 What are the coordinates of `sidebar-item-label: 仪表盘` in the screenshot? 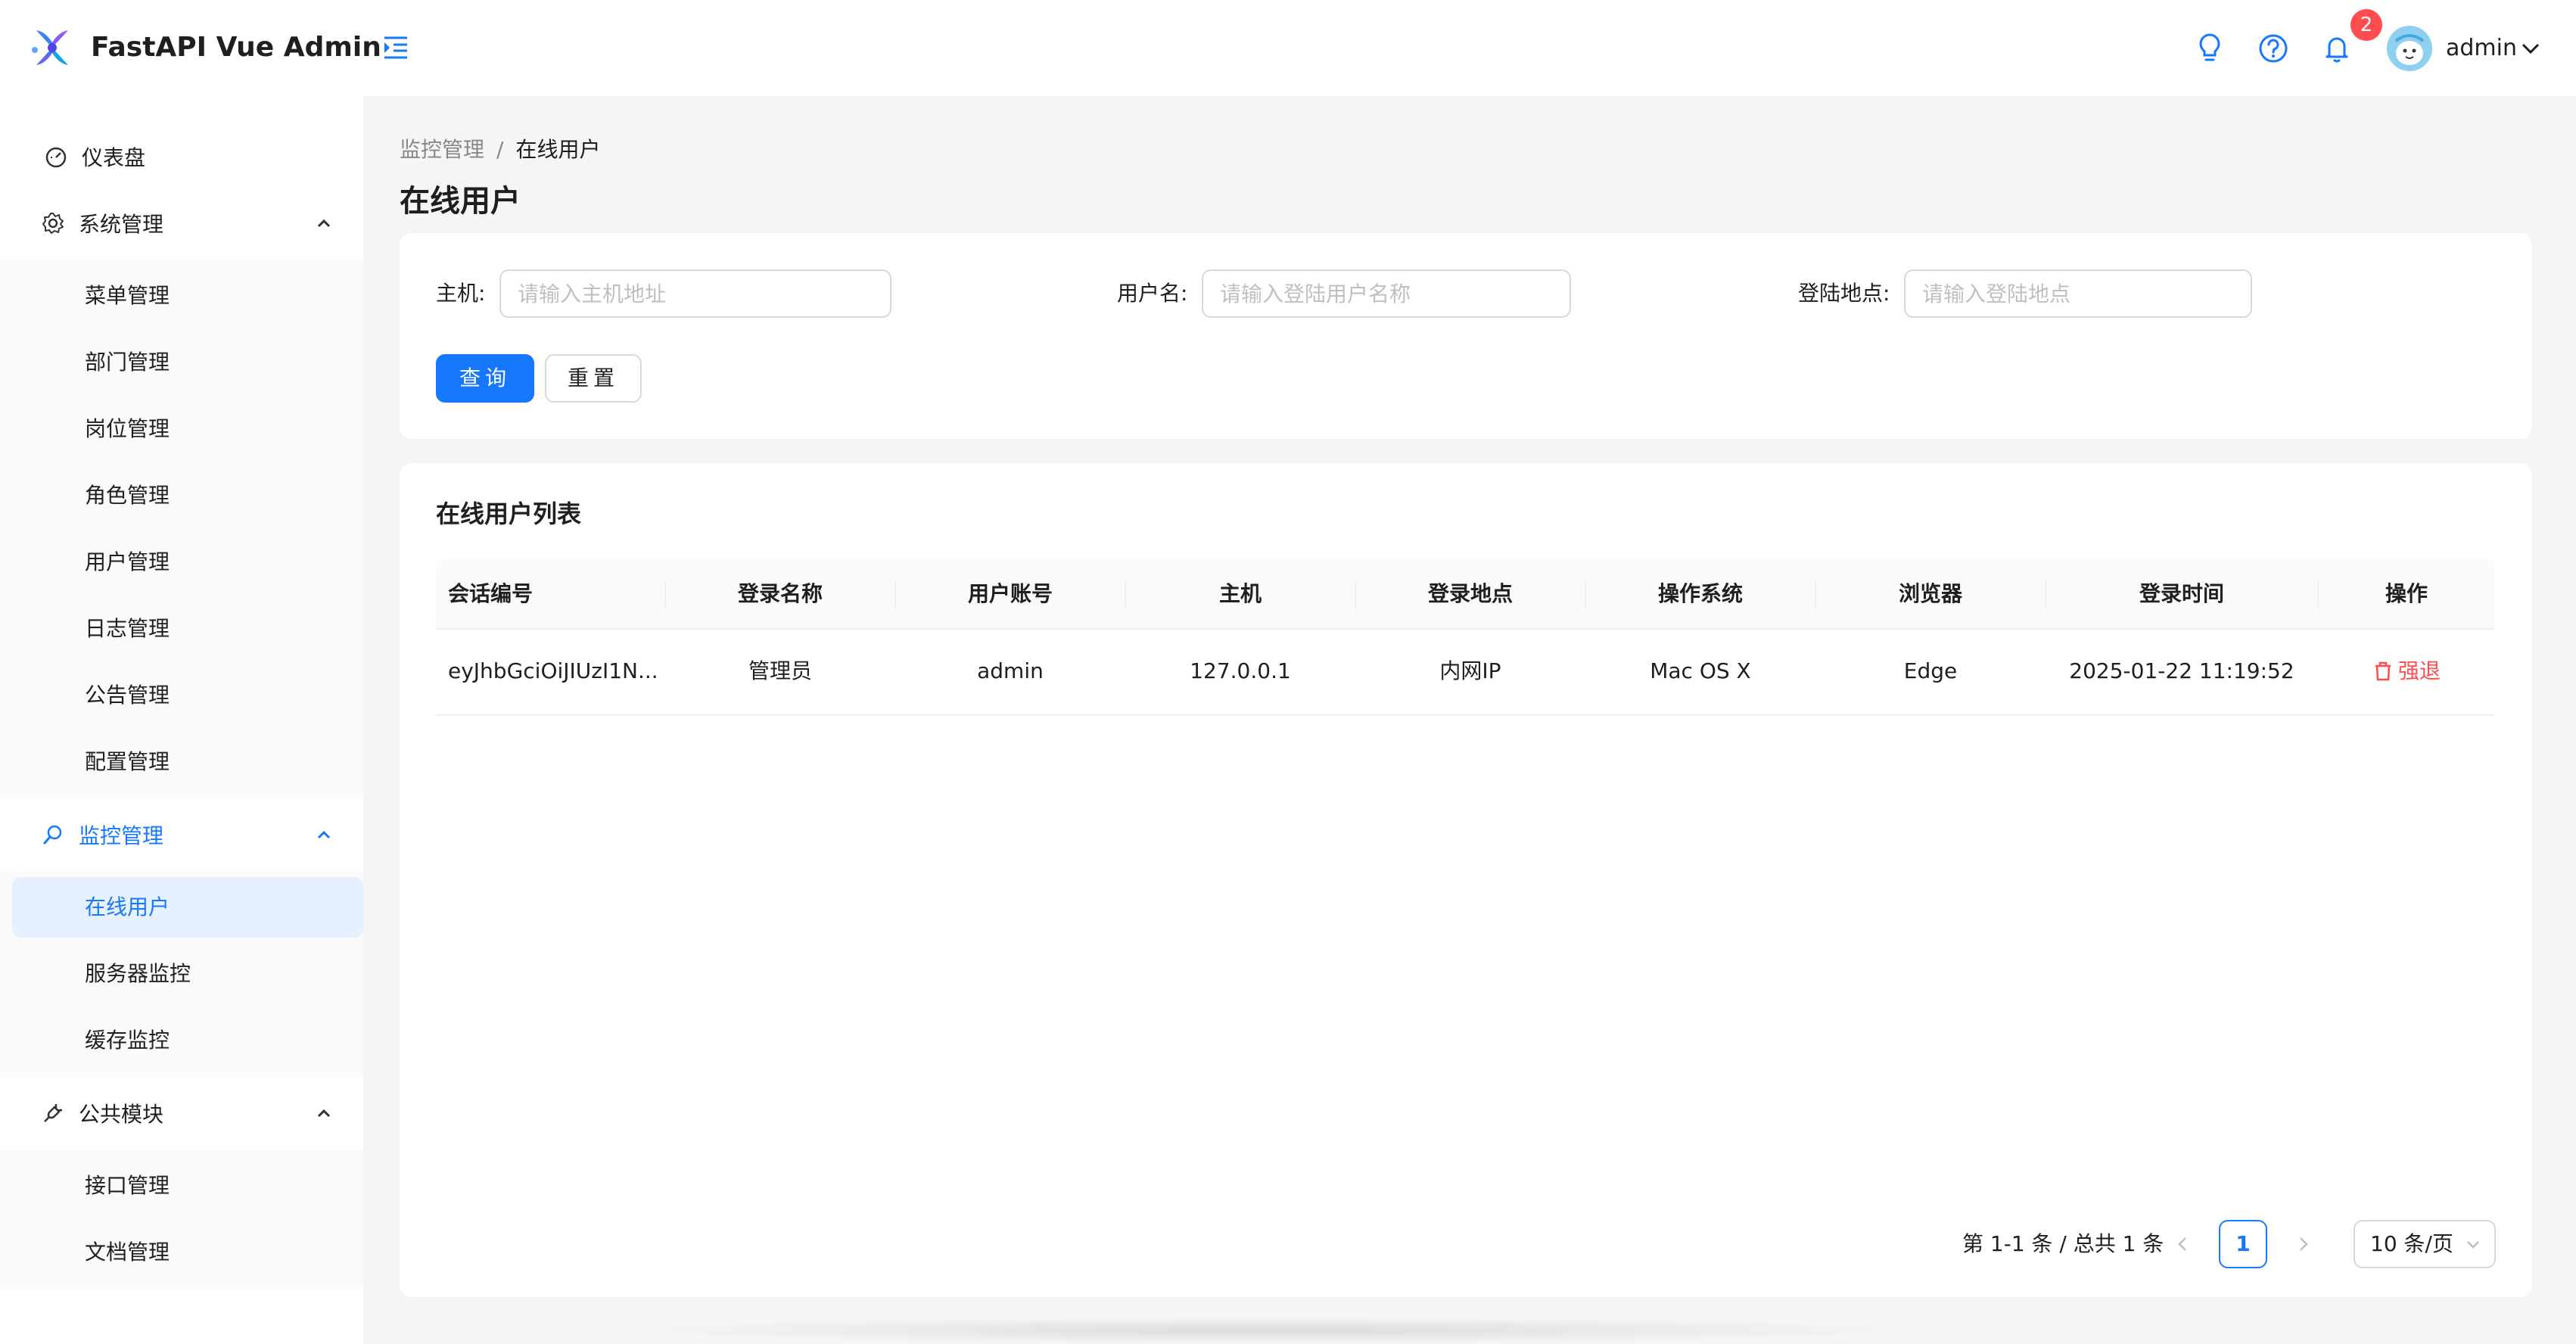 It's located at (114, 157).